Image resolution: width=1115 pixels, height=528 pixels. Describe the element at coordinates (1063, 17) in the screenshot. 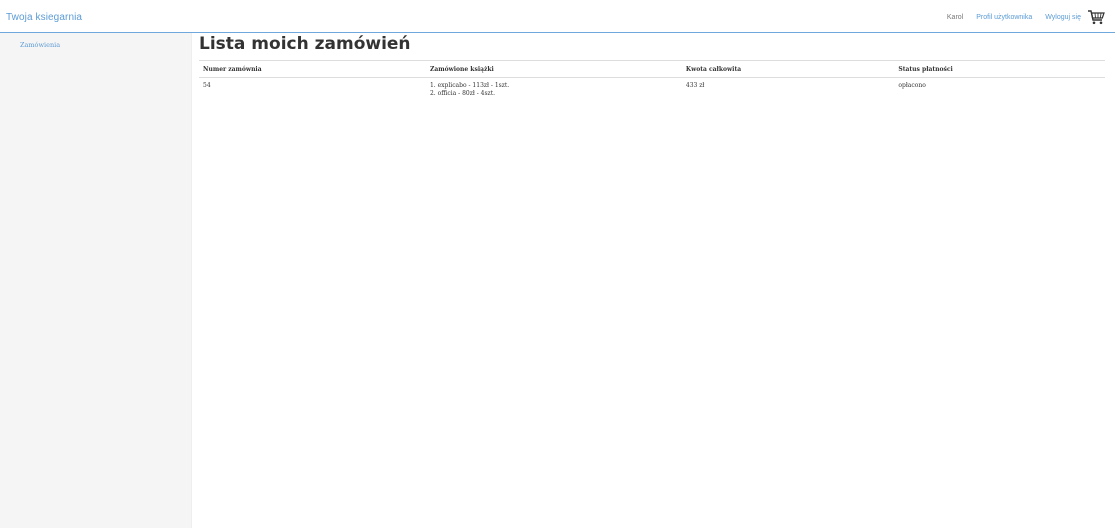

I see `logout-link: Wyloguj się` at that location.